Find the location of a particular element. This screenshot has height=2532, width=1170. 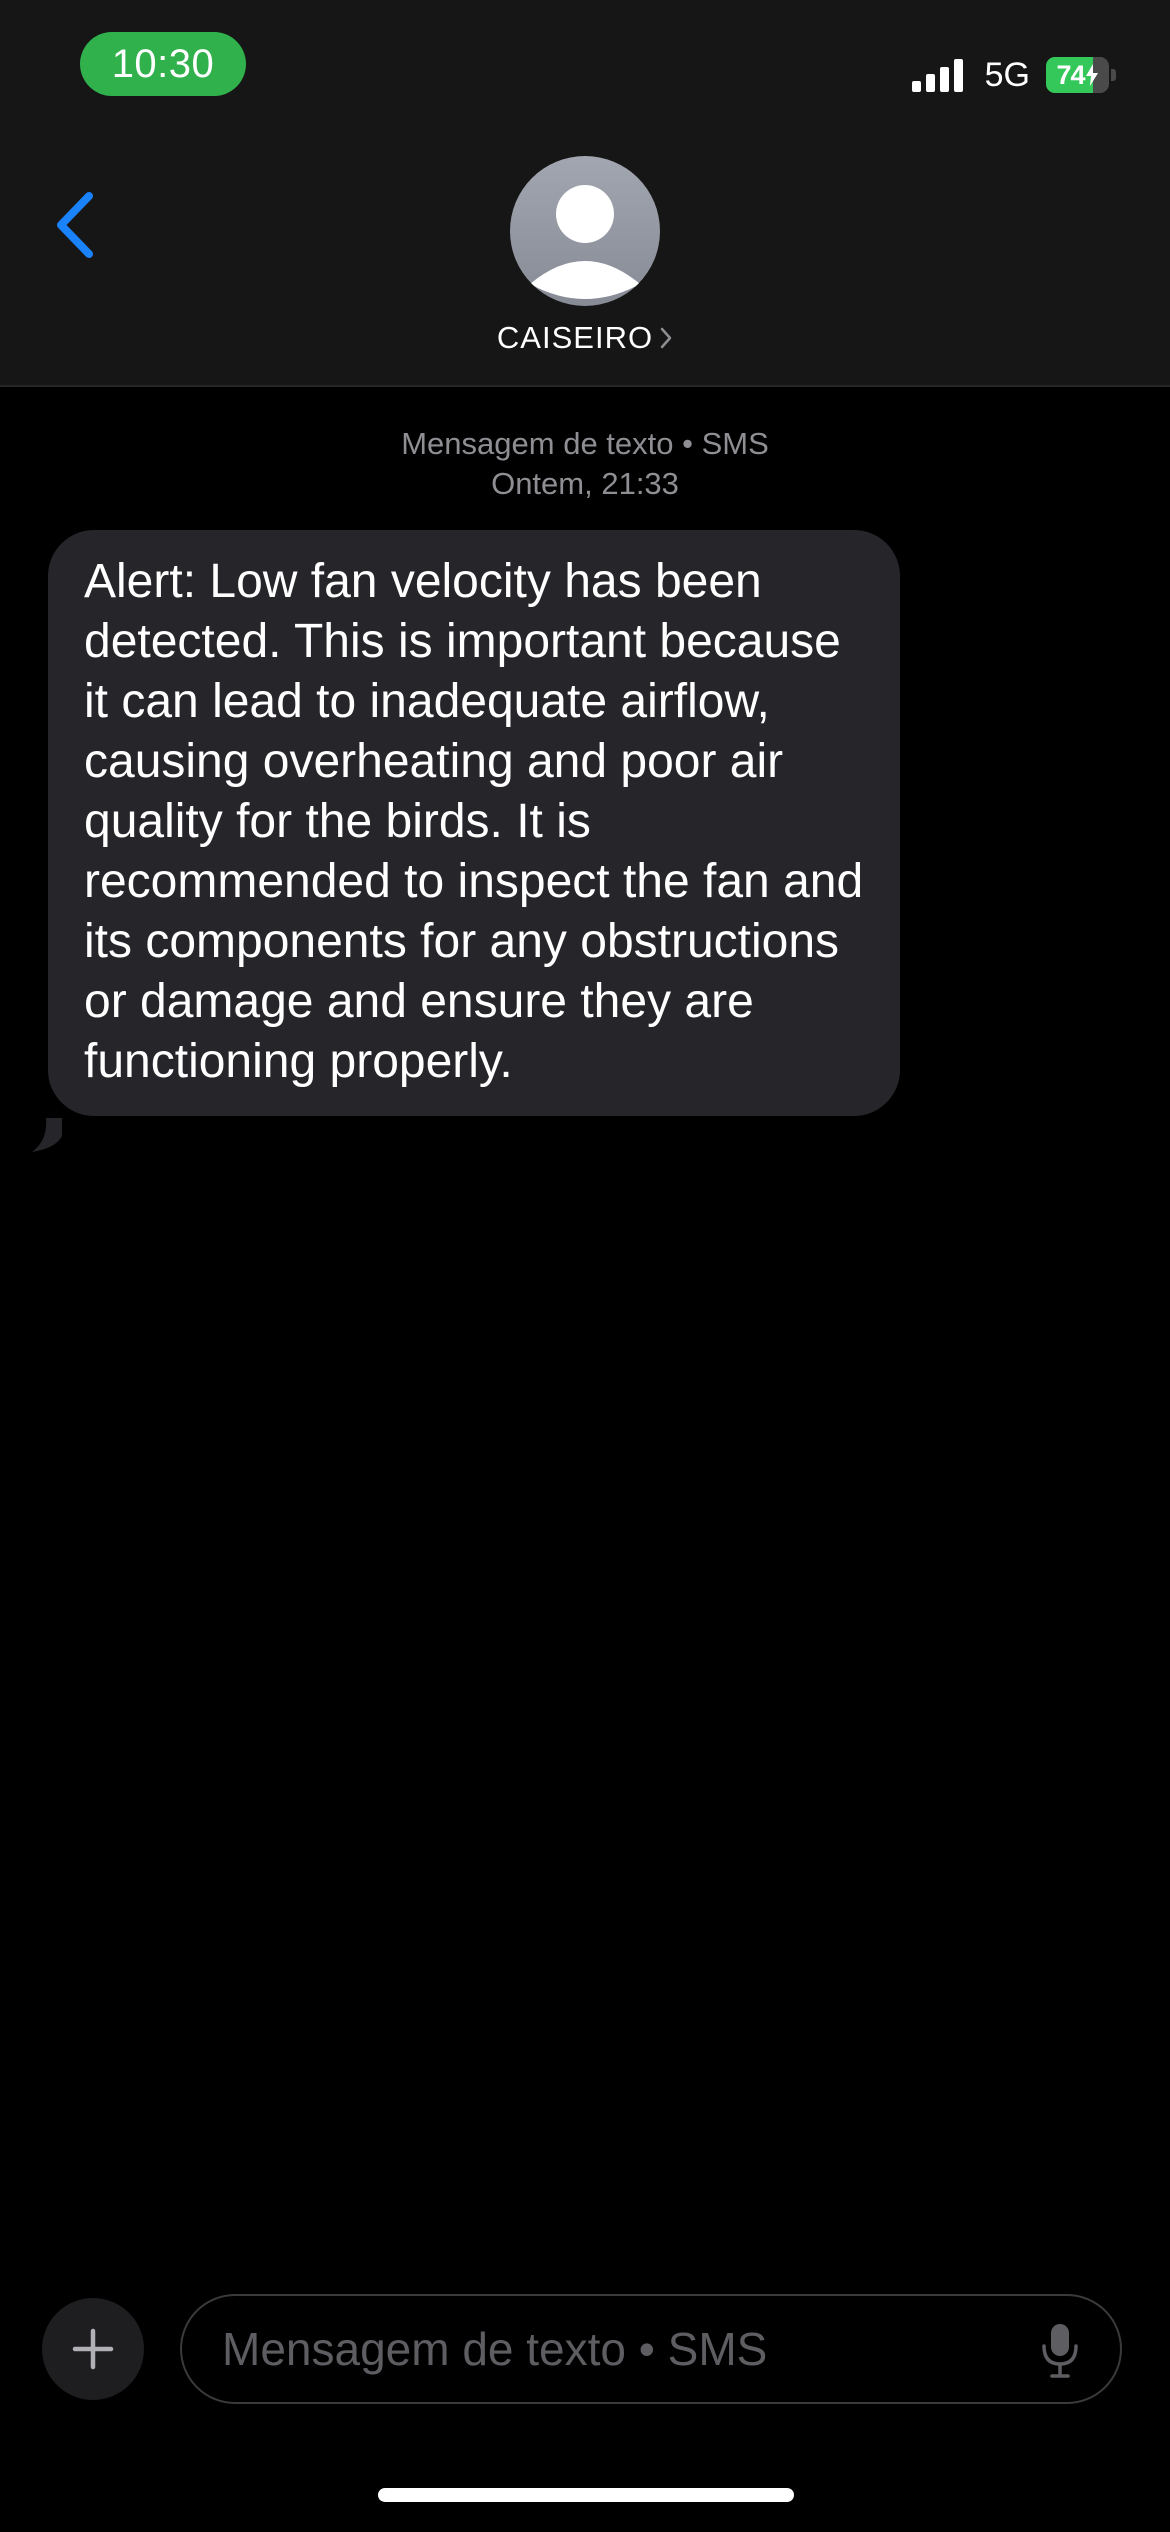

contact-avatar is located at coordinates (585, 231).